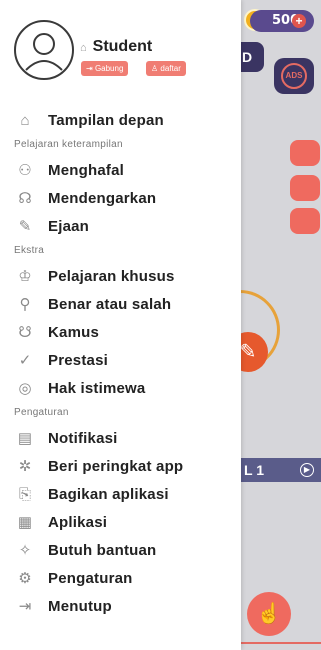 The width and height of the screenshot is (321, 650). I want to click on menu-item-home: ⌂ Tampilan depan, so click(120, 120).